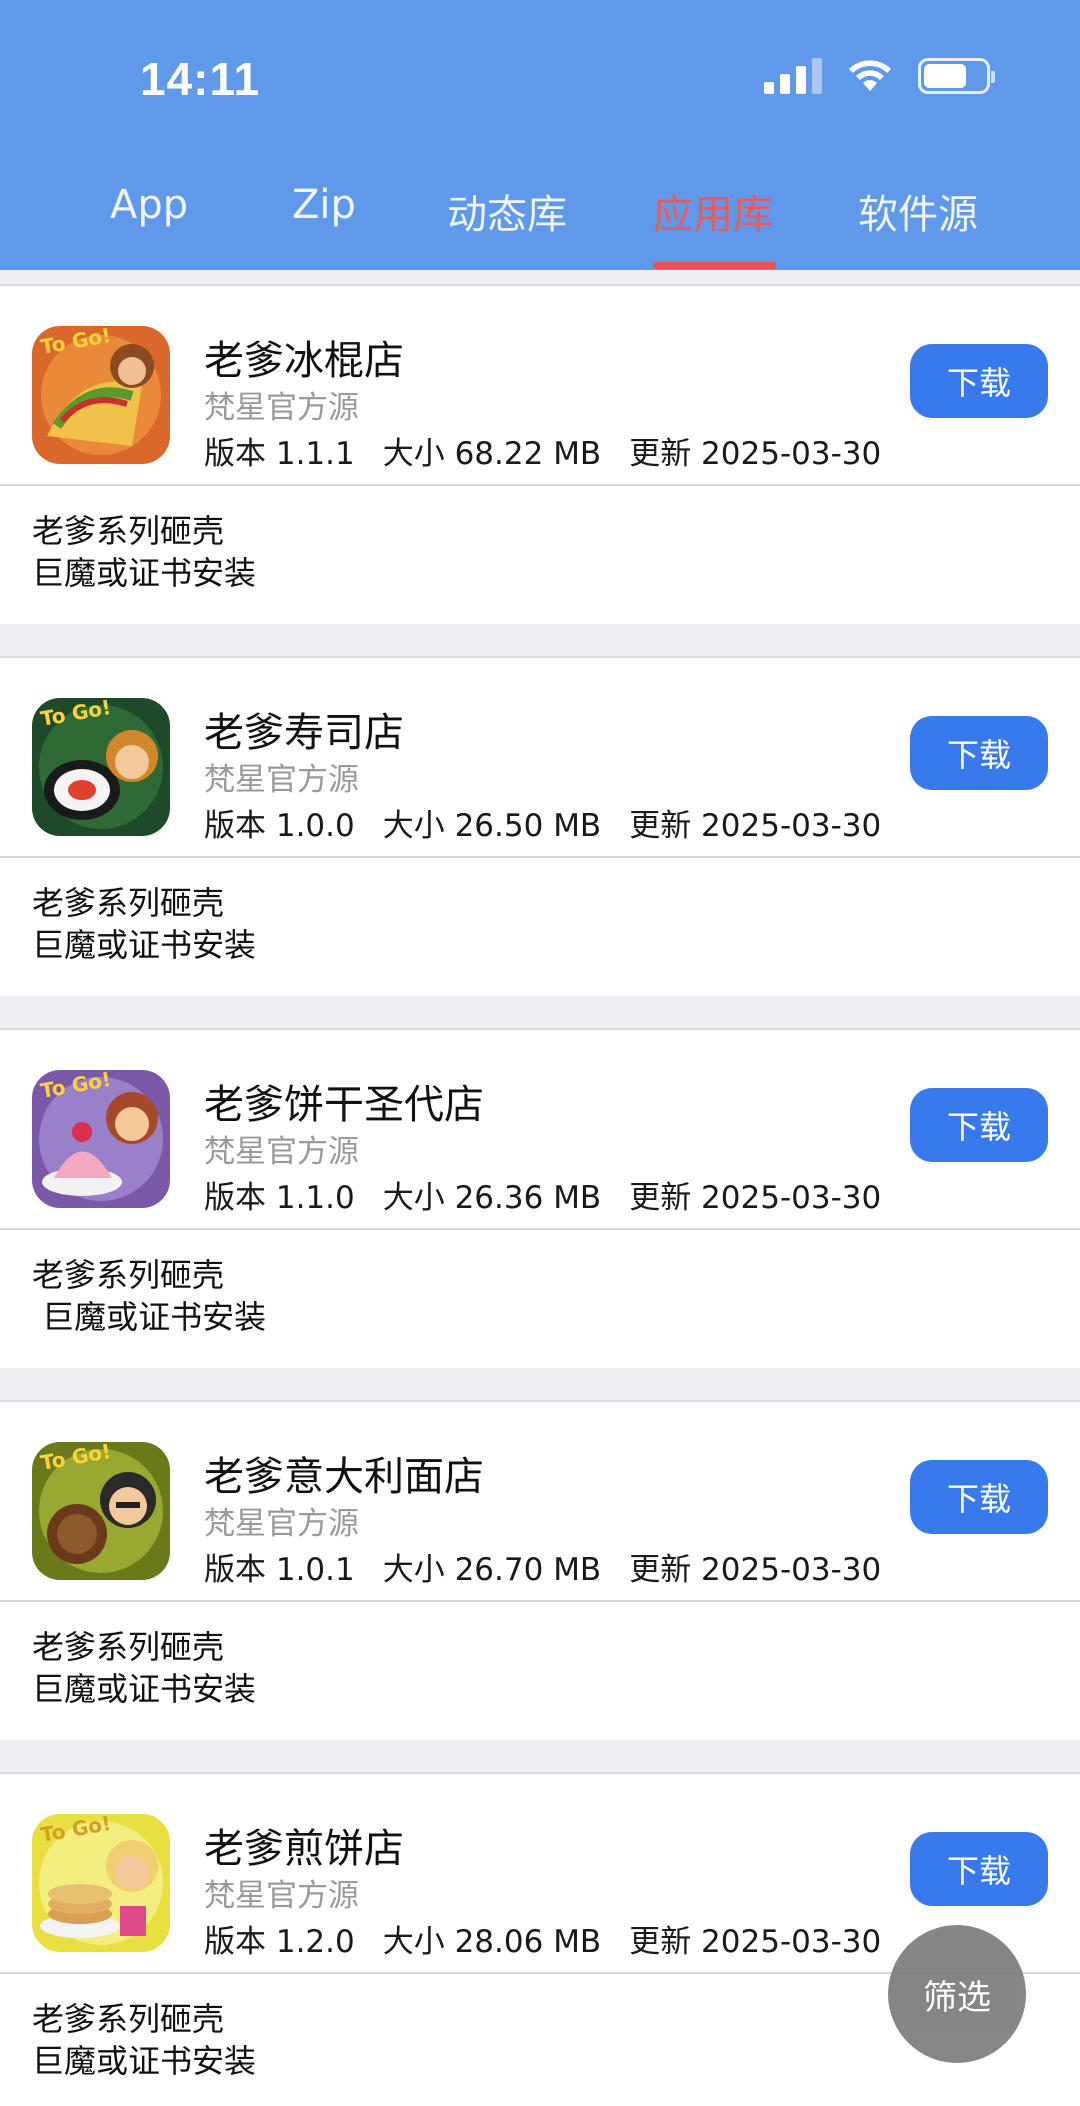 The height and width of the screenshot is (2106, 1080). I want to click on filter-button: 筛选, so click(957, 1994).